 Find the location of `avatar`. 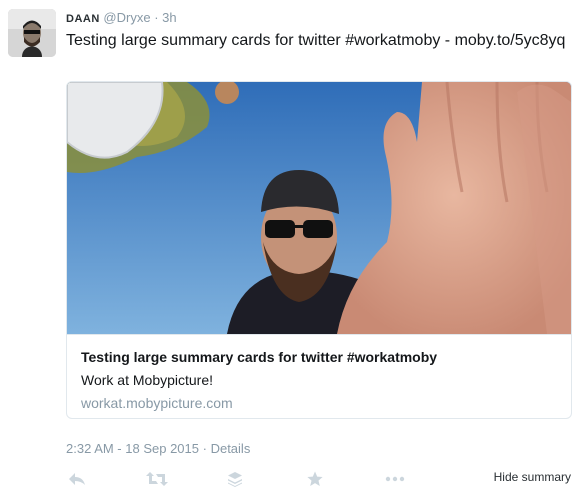

avatar is located at coordinates (32, 33).